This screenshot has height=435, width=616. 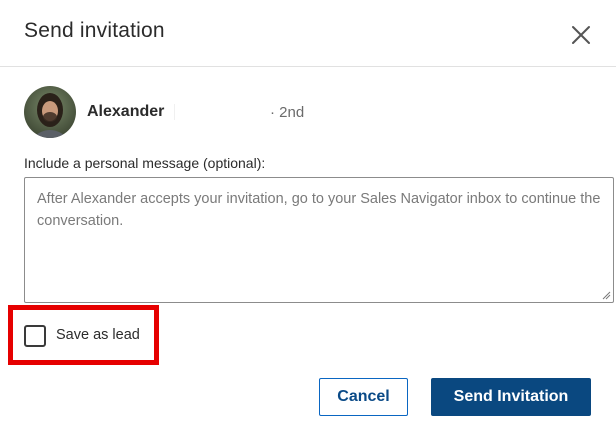 I want to click on close-icon, so click(x=581, y=35).